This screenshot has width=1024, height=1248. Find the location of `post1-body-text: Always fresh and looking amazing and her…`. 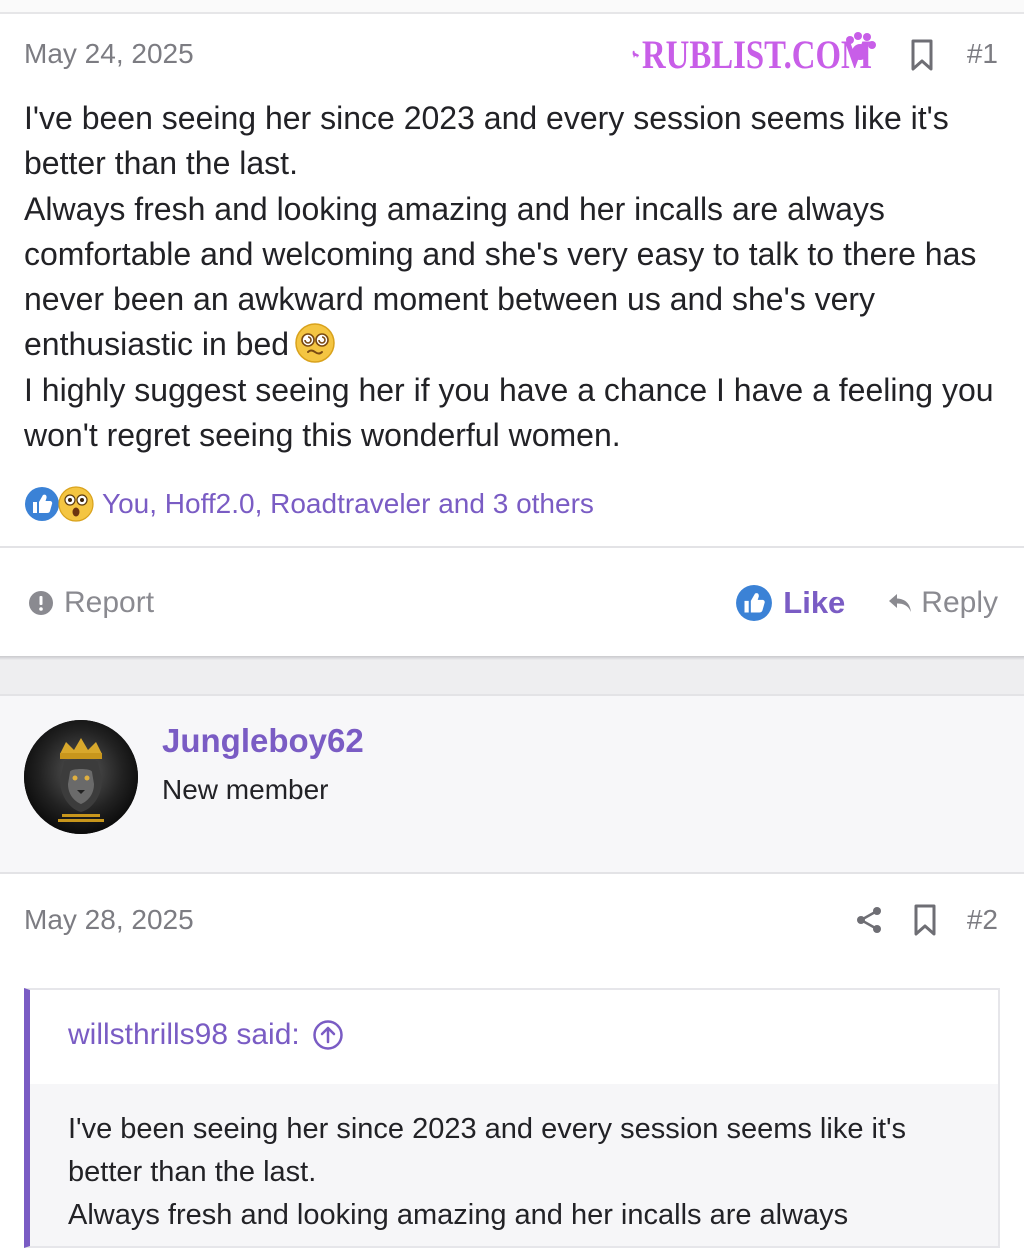

post1-body-text: Always fresh and looking amazing and her… is located at coordinates (500, 276).